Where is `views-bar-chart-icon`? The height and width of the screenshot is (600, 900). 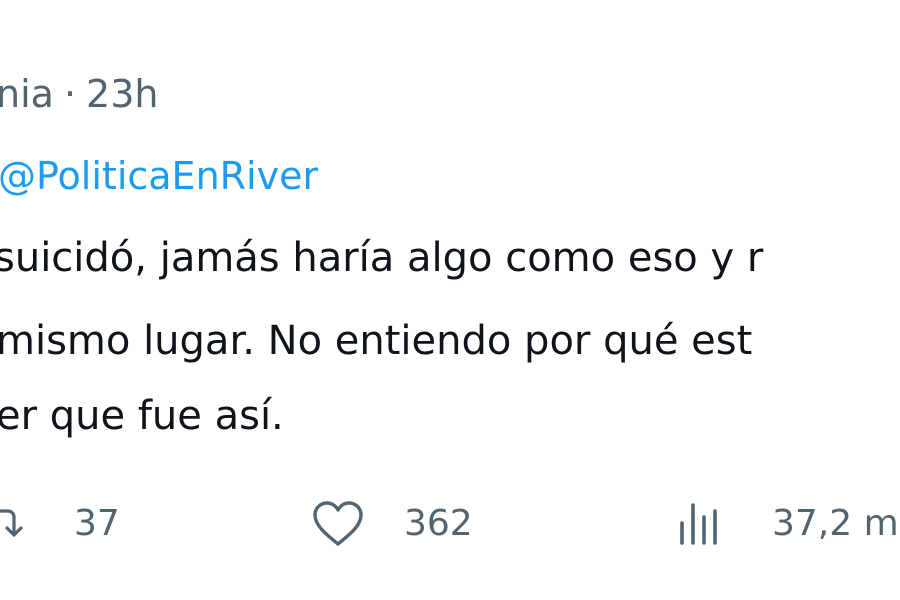 views-bar-chart-icon is located at coordinates (698, 524).